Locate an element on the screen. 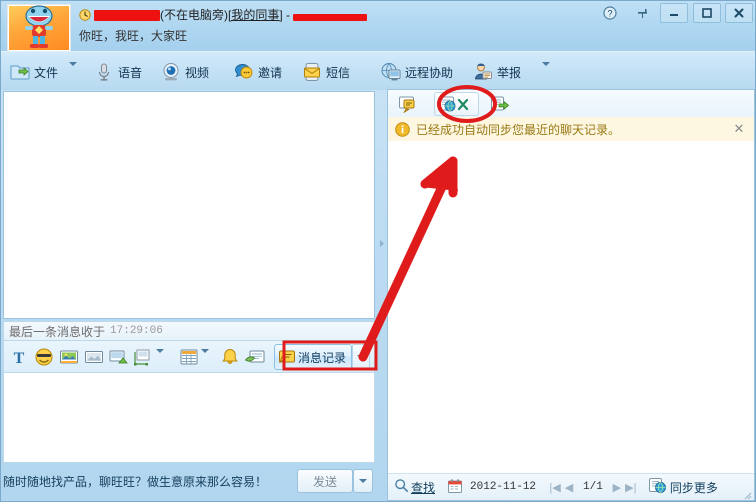 The height and width of the screenshot is (502, 756). table-dropdown-caret is located at coordinates (205, 358).